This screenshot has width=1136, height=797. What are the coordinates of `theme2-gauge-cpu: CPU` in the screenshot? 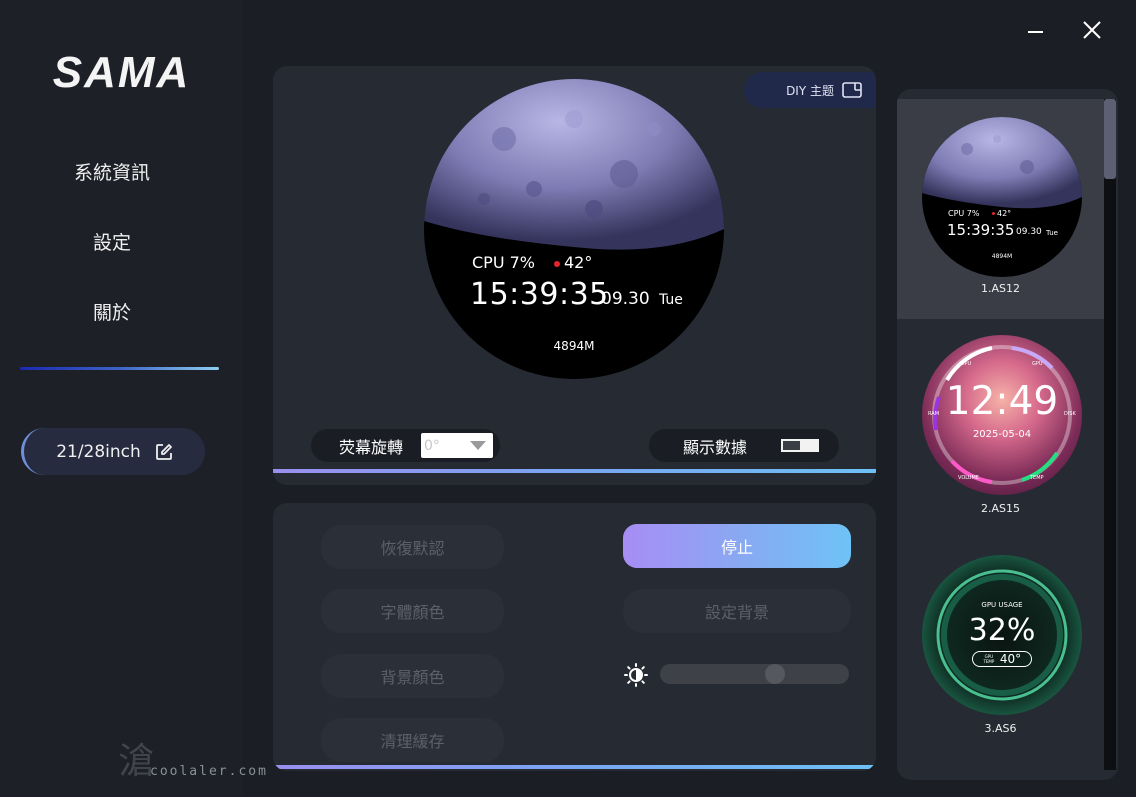 It's located at (966, 364).